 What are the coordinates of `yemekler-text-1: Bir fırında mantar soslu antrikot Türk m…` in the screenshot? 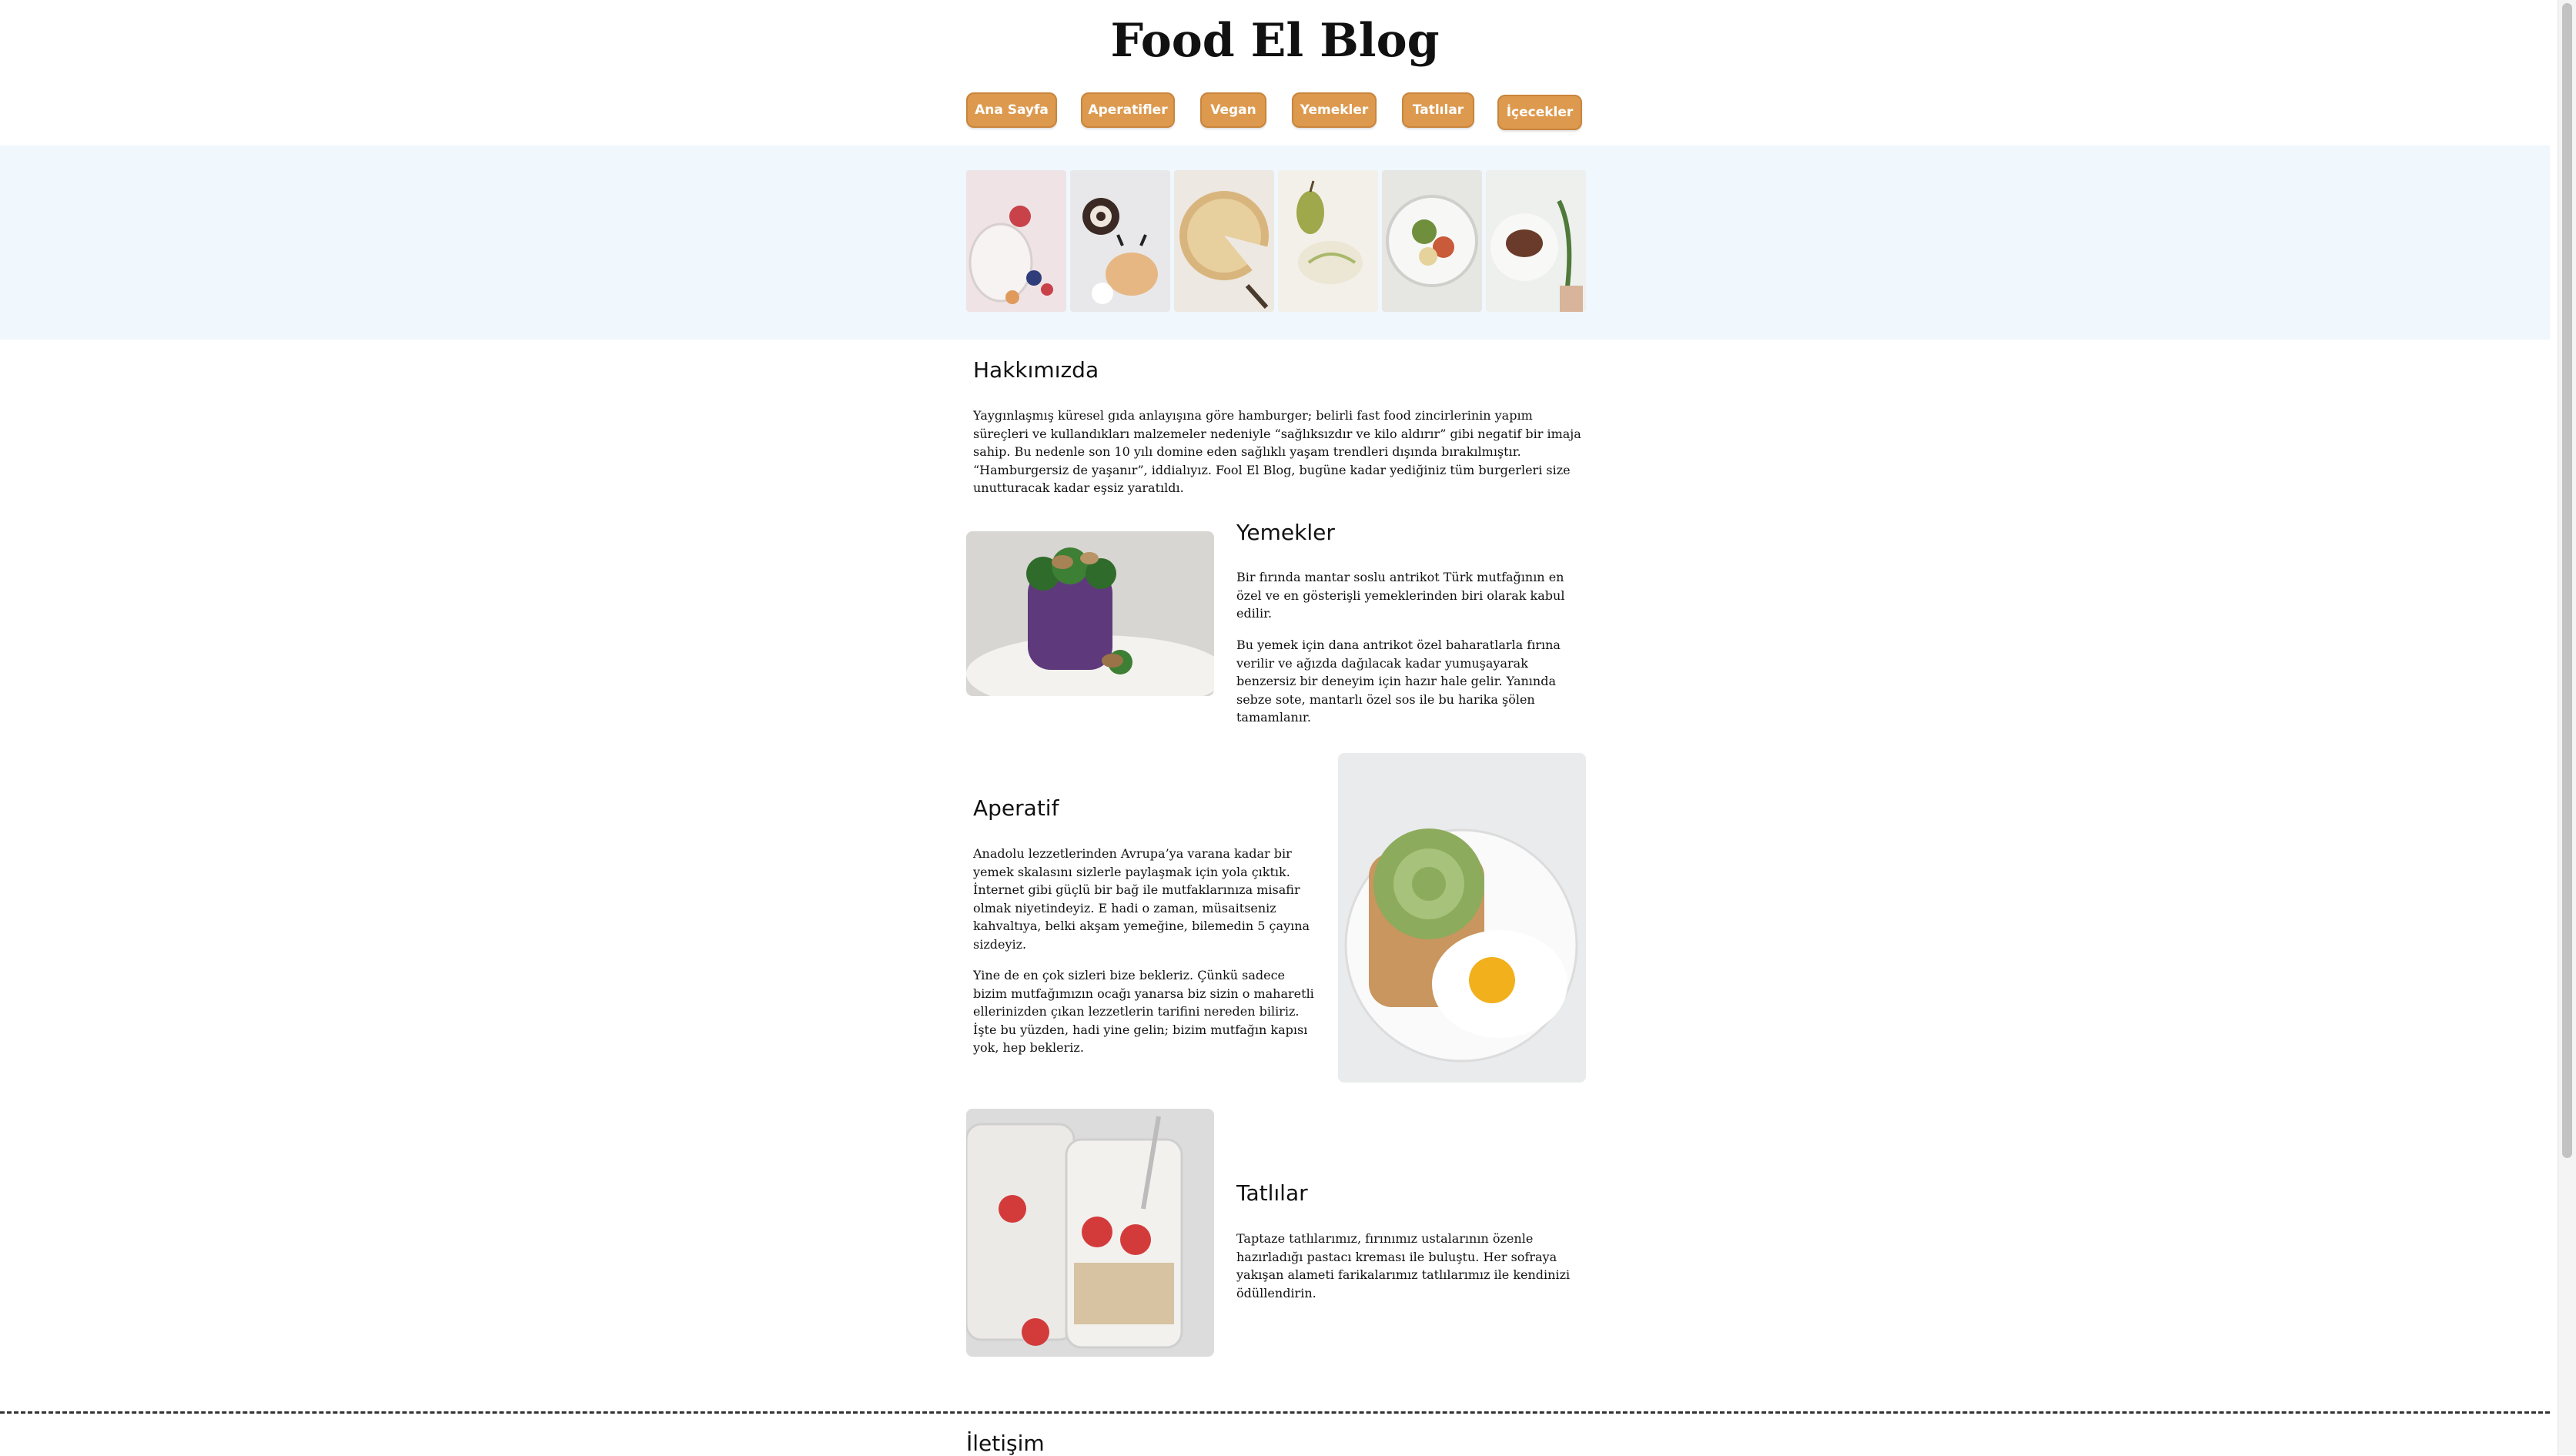 It's located at (1401, 595).